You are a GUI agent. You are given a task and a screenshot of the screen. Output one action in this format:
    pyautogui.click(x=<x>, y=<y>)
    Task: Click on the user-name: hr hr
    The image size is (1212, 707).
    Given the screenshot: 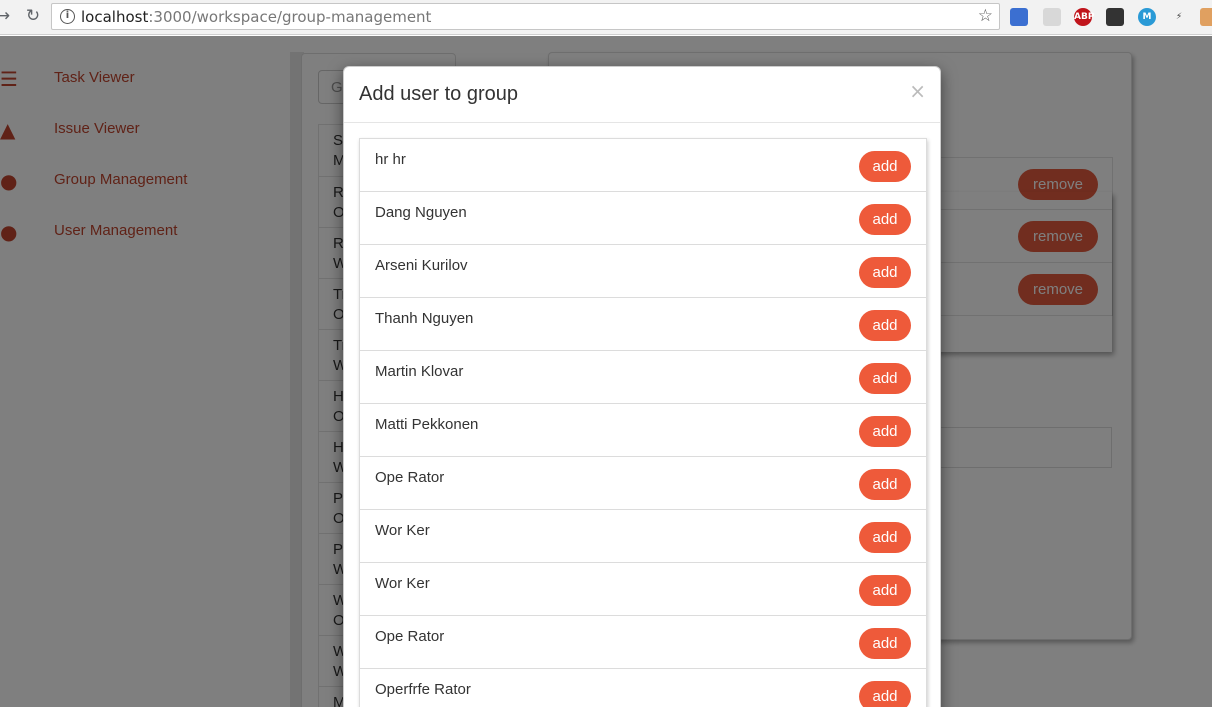 What is the action you would take?
    pyautogui.click(x=390, y=159)
    